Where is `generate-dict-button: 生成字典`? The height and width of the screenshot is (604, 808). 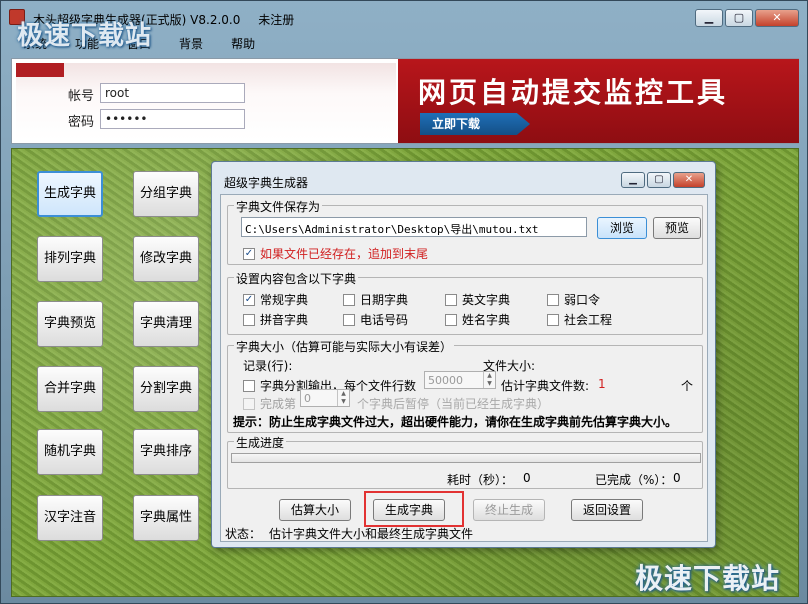 generate-dict-button: 生成字典 is located at coordinates (70, 194).